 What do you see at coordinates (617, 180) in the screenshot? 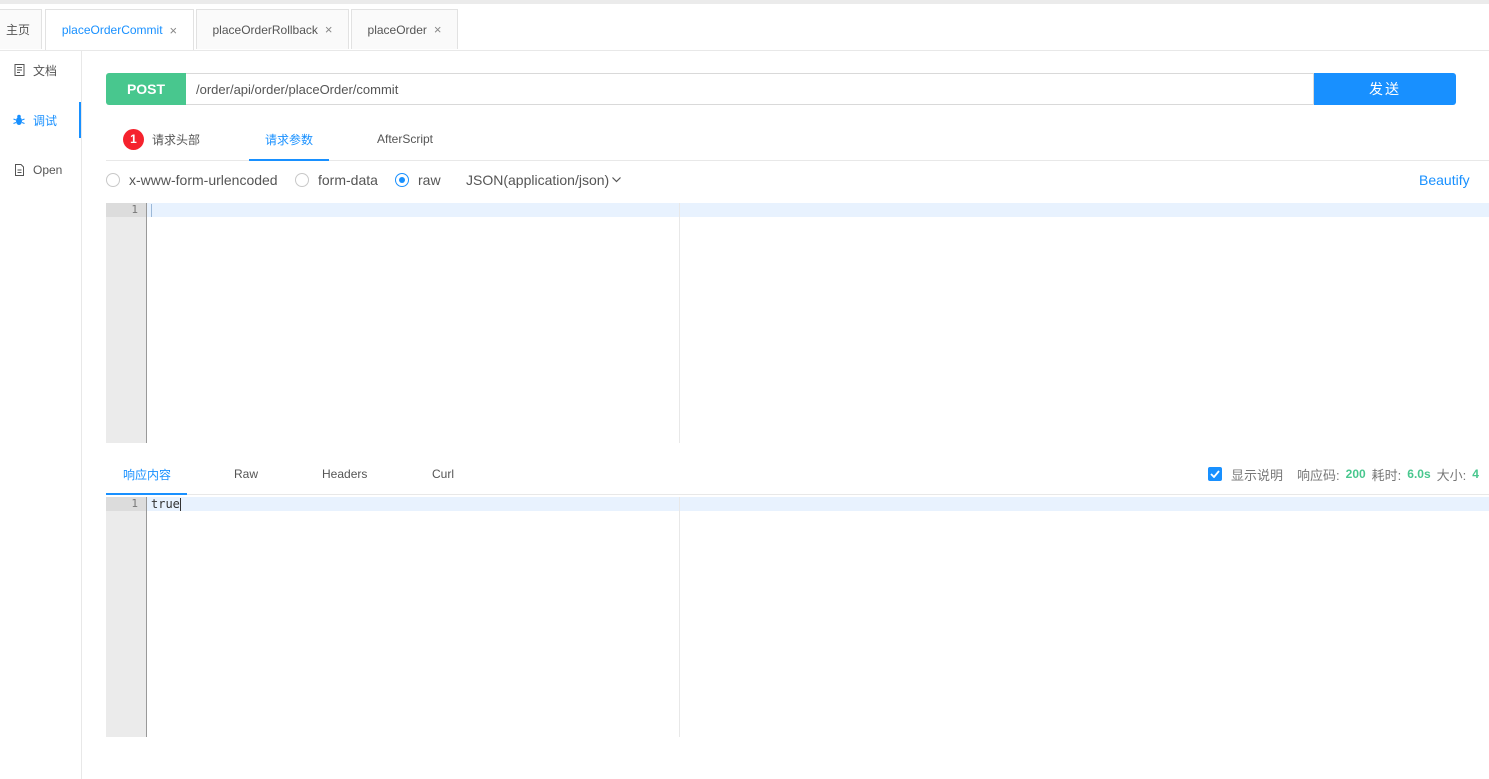
I see `chevron-down-icon` at bounding box center [617, 180].